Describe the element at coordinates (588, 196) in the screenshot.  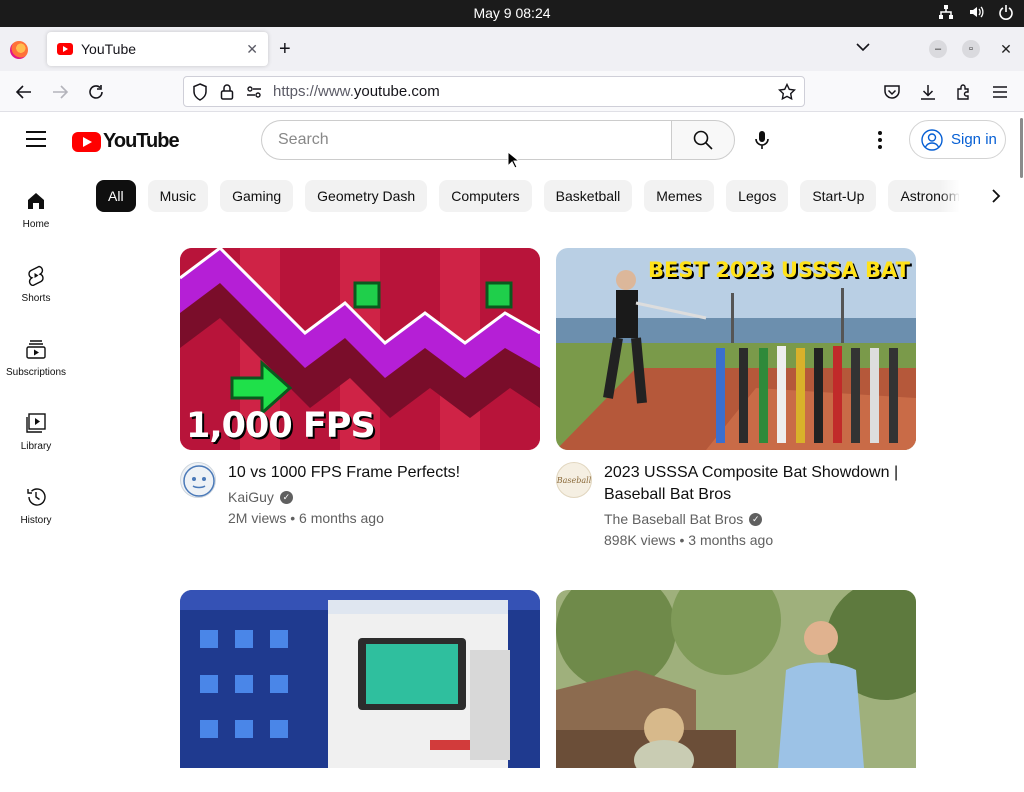
I see `chip-basketball: Basketball` at that location.